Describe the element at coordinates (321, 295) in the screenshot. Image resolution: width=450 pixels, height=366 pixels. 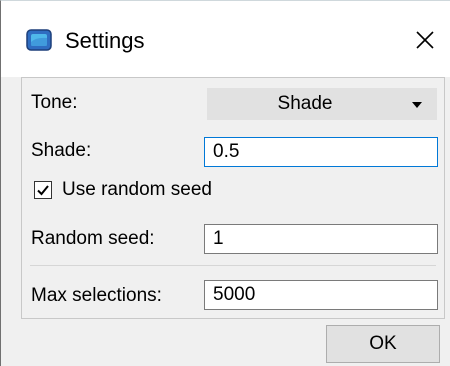
I see `max-selections-input` at that location.